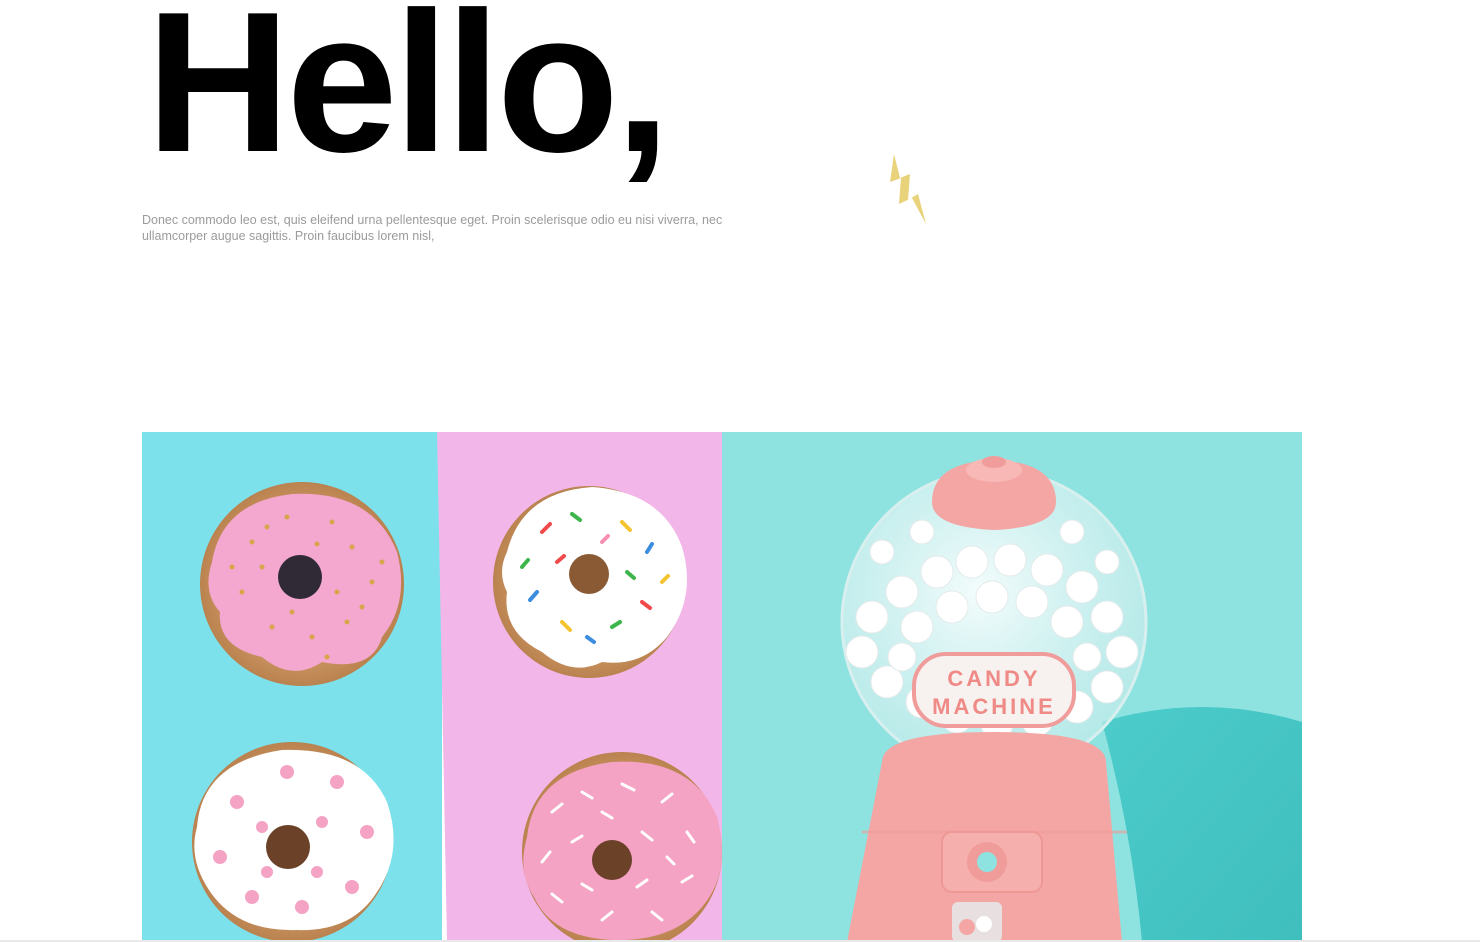 The height and width of the screenshot is (942, 1480). Describe the element at coordinates (994, 706) in the screenshot. I see `candy-label-line-2: MACHINE` at that location.